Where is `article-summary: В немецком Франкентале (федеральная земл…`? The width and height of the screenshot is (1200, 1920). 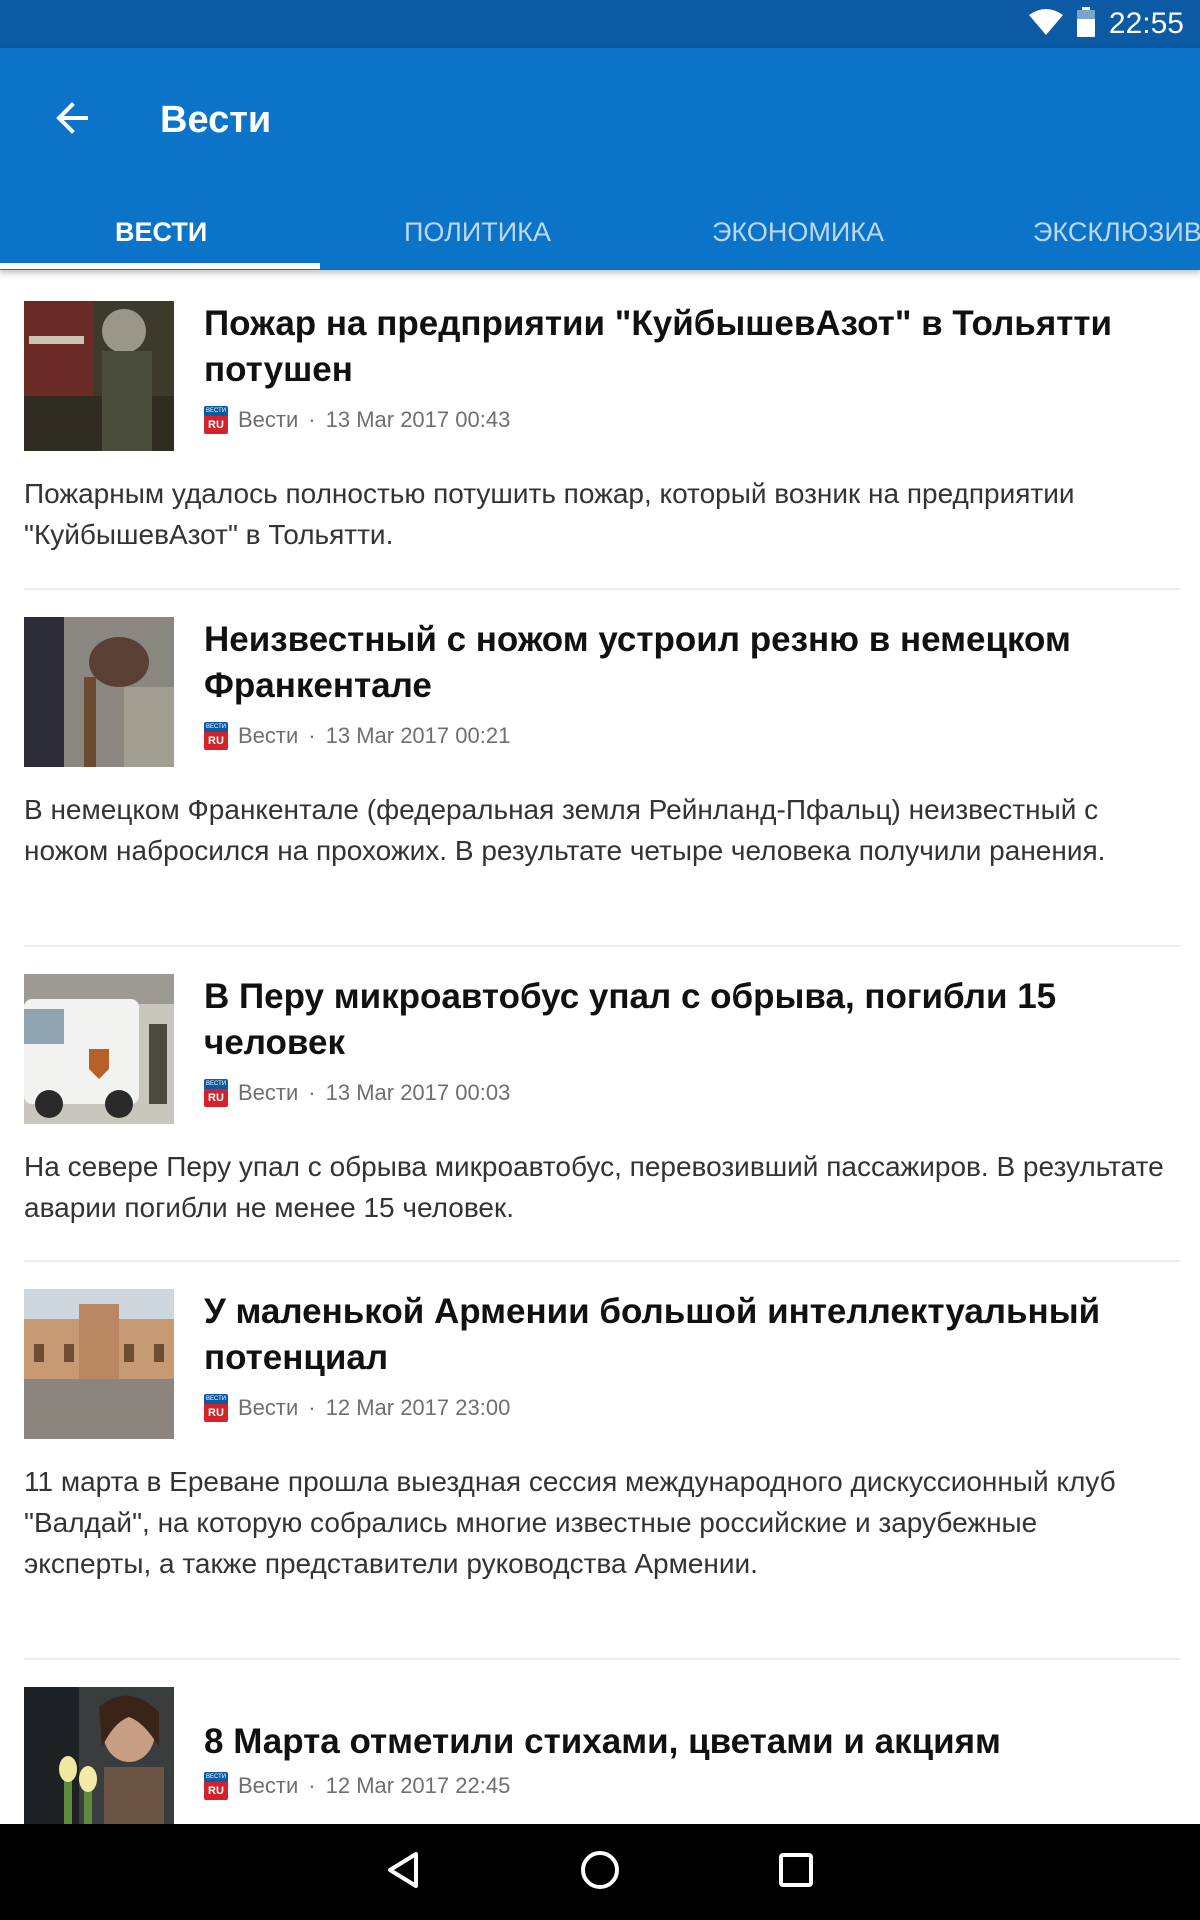 article-summary: В немецком Франкентале (федеральная земл… is located at coordinates (565, 830).